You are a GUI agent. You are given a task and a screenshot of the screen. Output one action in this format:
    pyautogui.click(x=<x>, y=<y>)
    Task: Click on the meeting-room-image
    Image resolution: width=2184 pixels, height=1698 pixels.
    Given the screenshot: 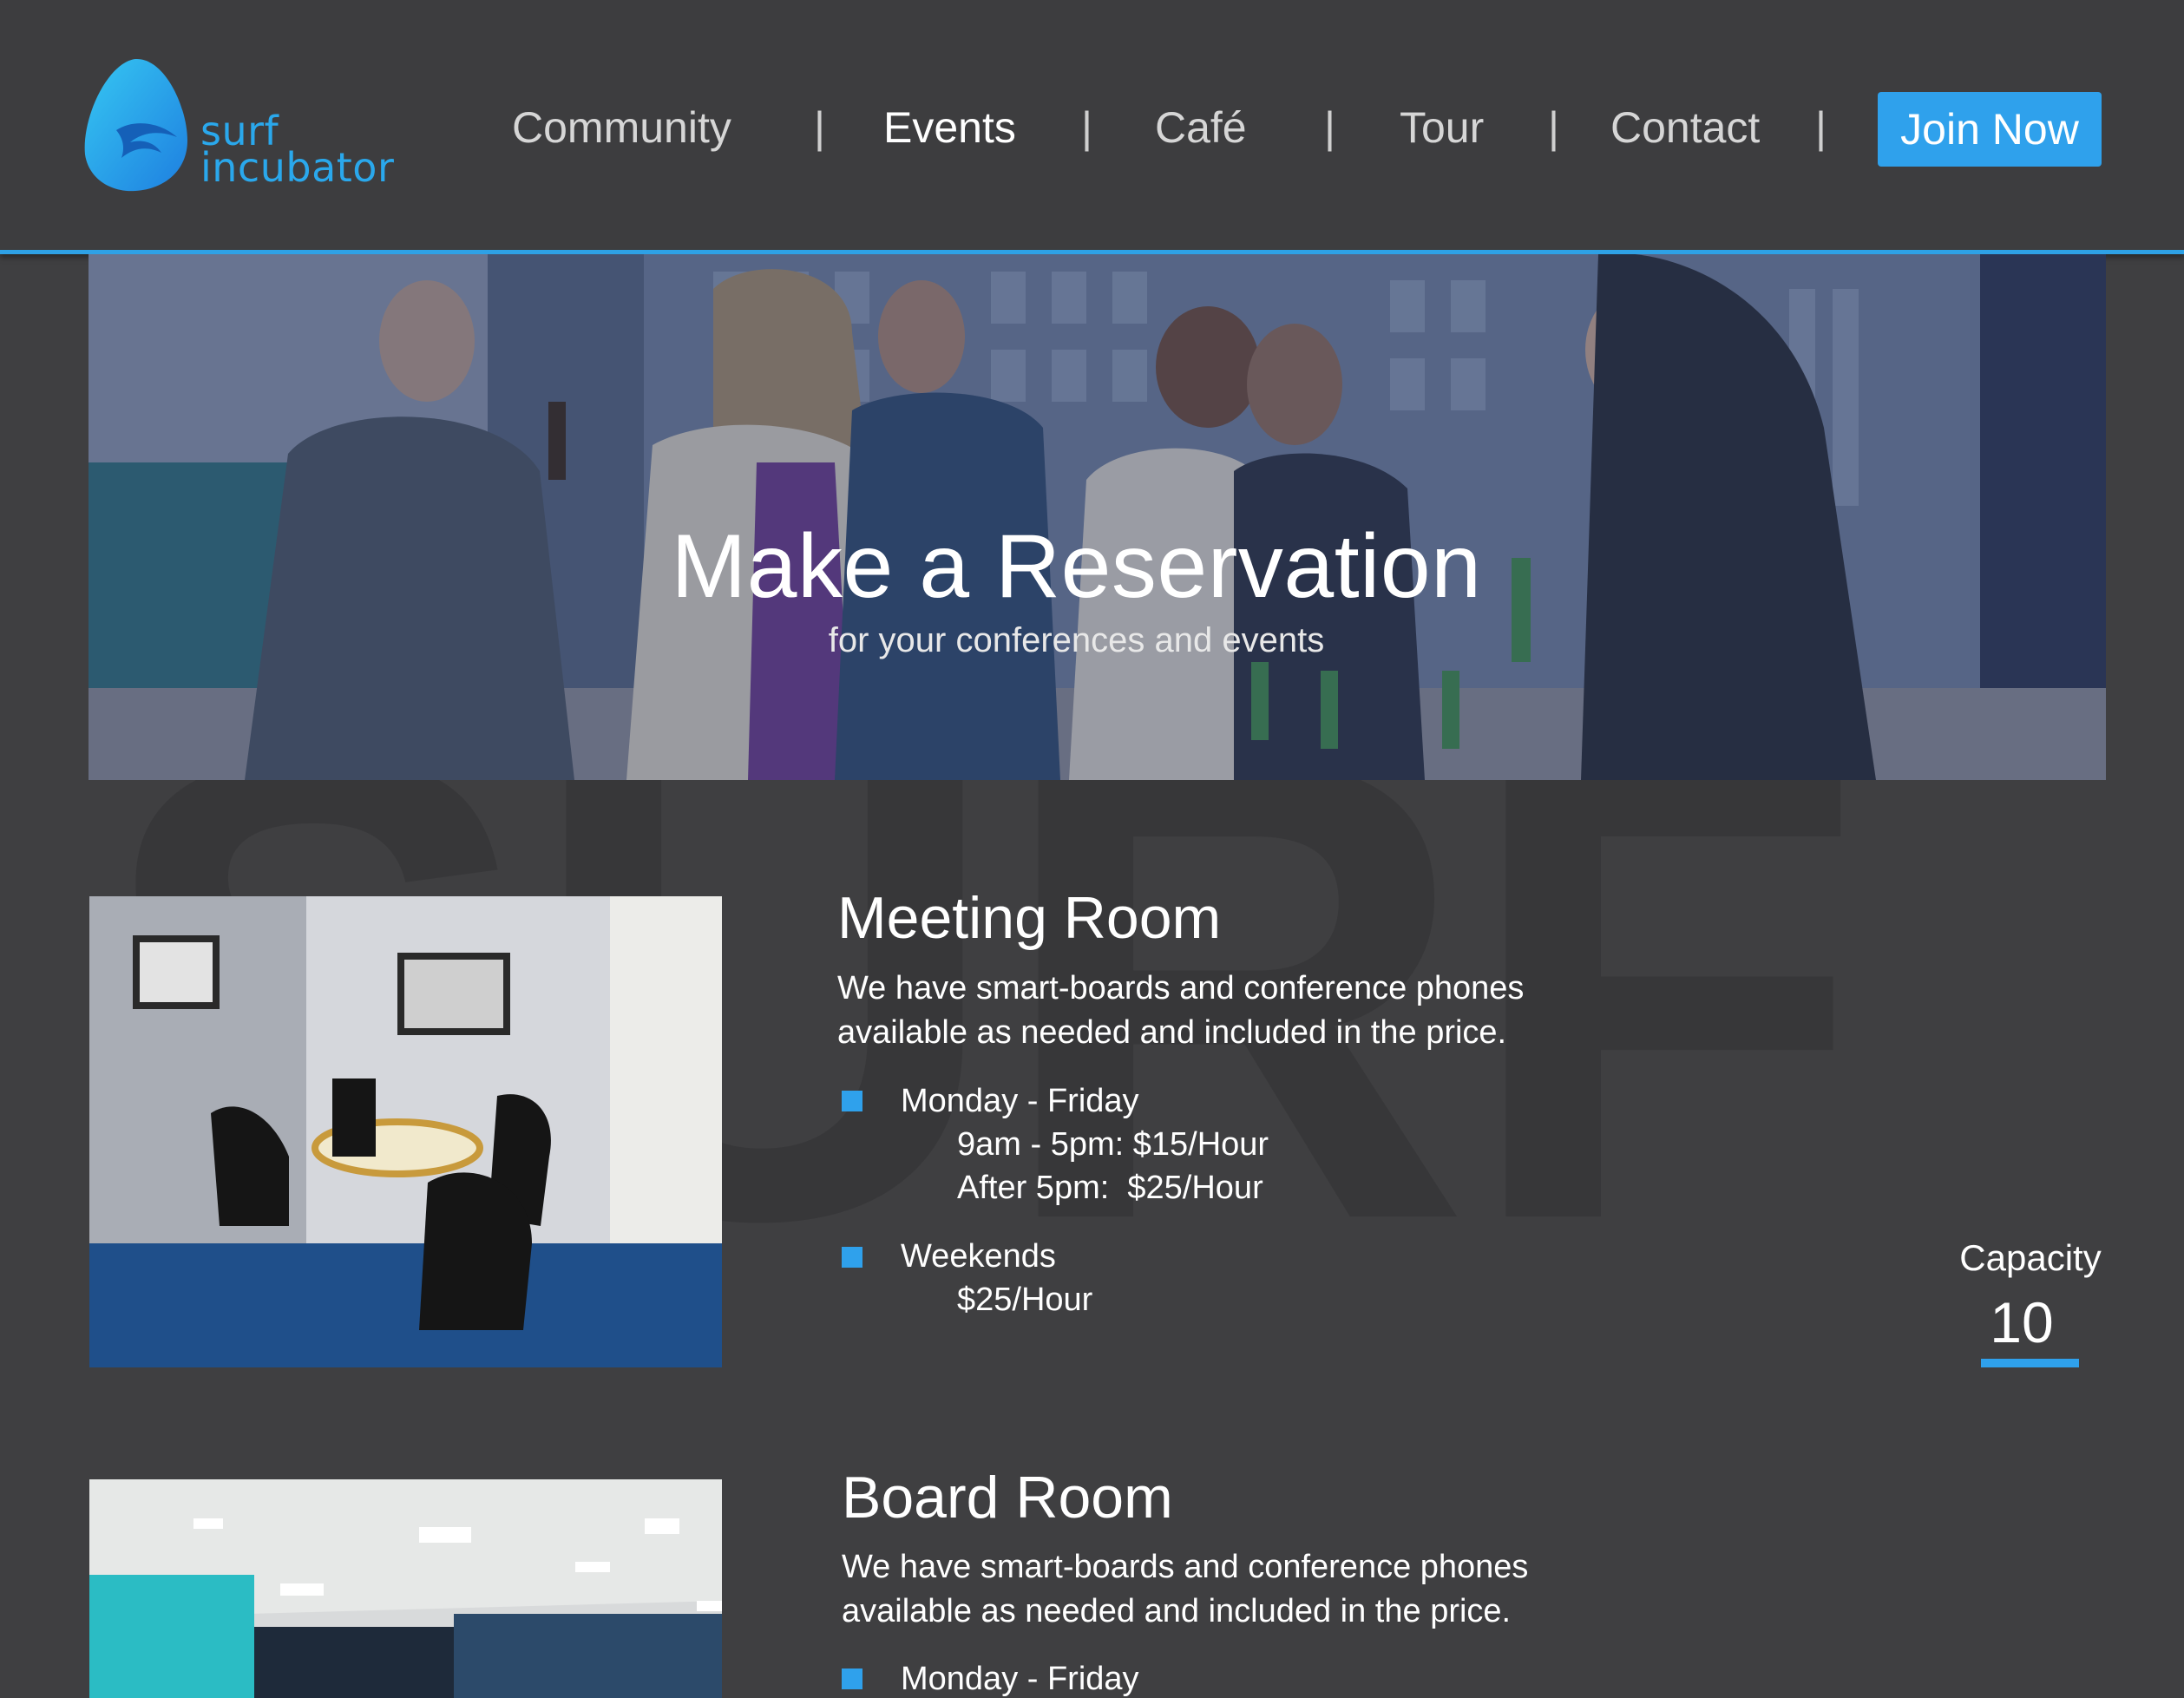 What is the action you would take?
    pyautogui.click(x=405, y=1131)
    